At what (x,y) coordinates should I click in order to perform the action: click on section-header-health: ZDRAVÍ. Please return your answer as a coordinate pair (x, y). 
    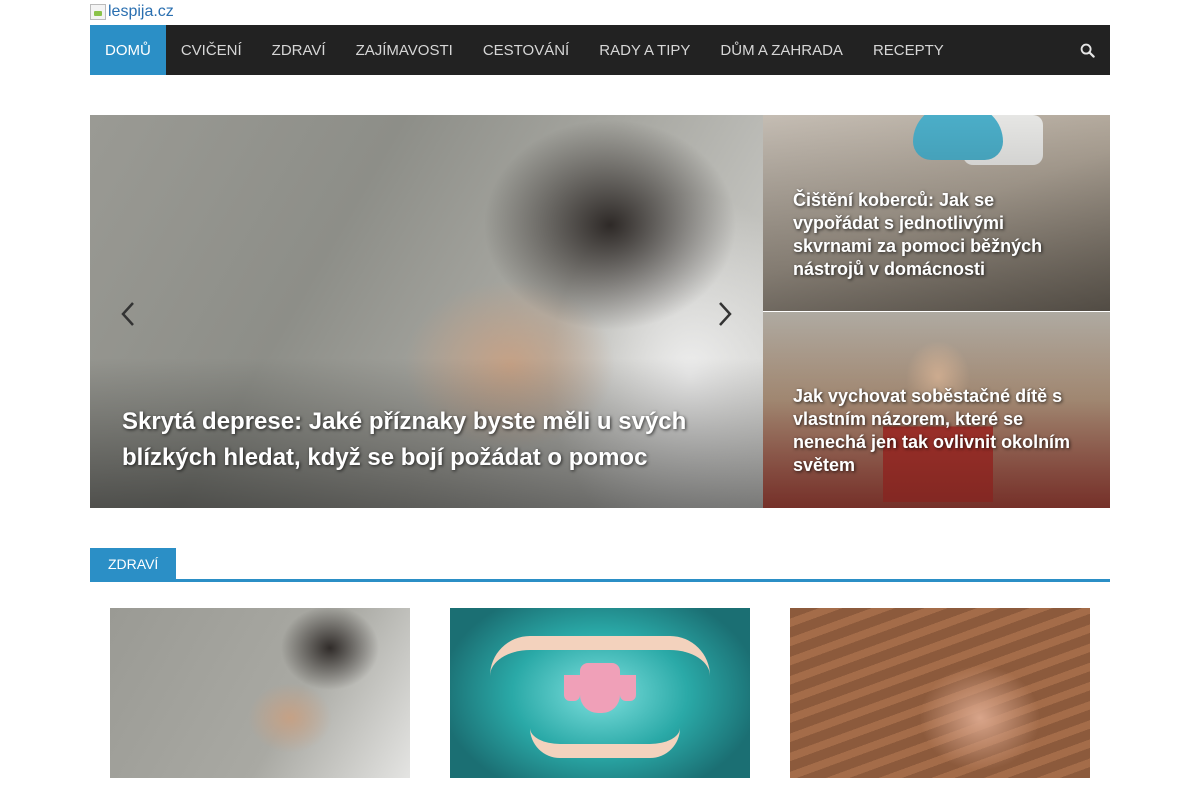
    Looking at the image, I should click on (600, 565).